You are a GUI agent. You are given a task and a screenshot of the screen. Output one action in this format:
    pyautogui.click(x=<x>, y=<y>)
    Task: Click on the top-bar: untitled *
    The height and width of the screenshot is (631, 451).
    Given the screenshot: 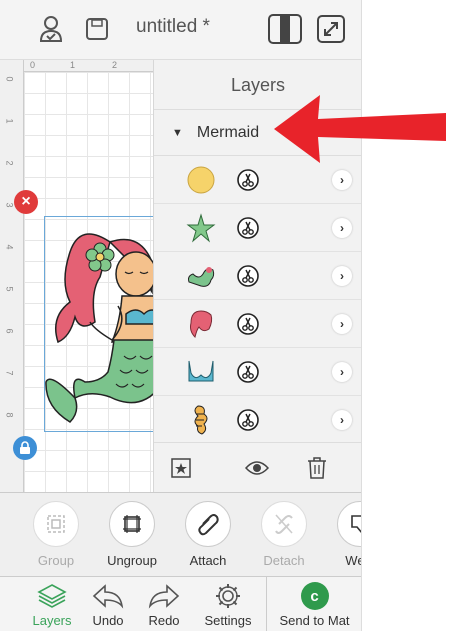 What is the action you would take?
    pyautogui.click(x=180, y=30)
    